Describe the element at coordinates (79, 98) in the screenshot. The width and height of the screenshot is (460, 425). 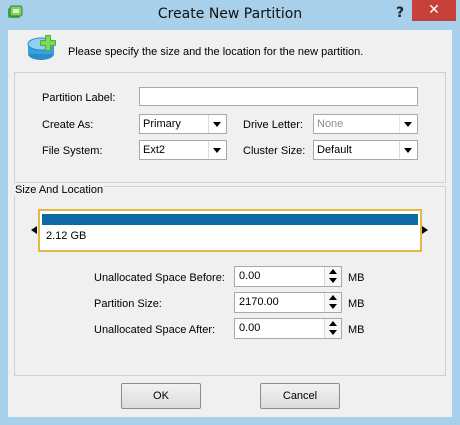
I see `partition-label-caption: Partition Label:` at that location.